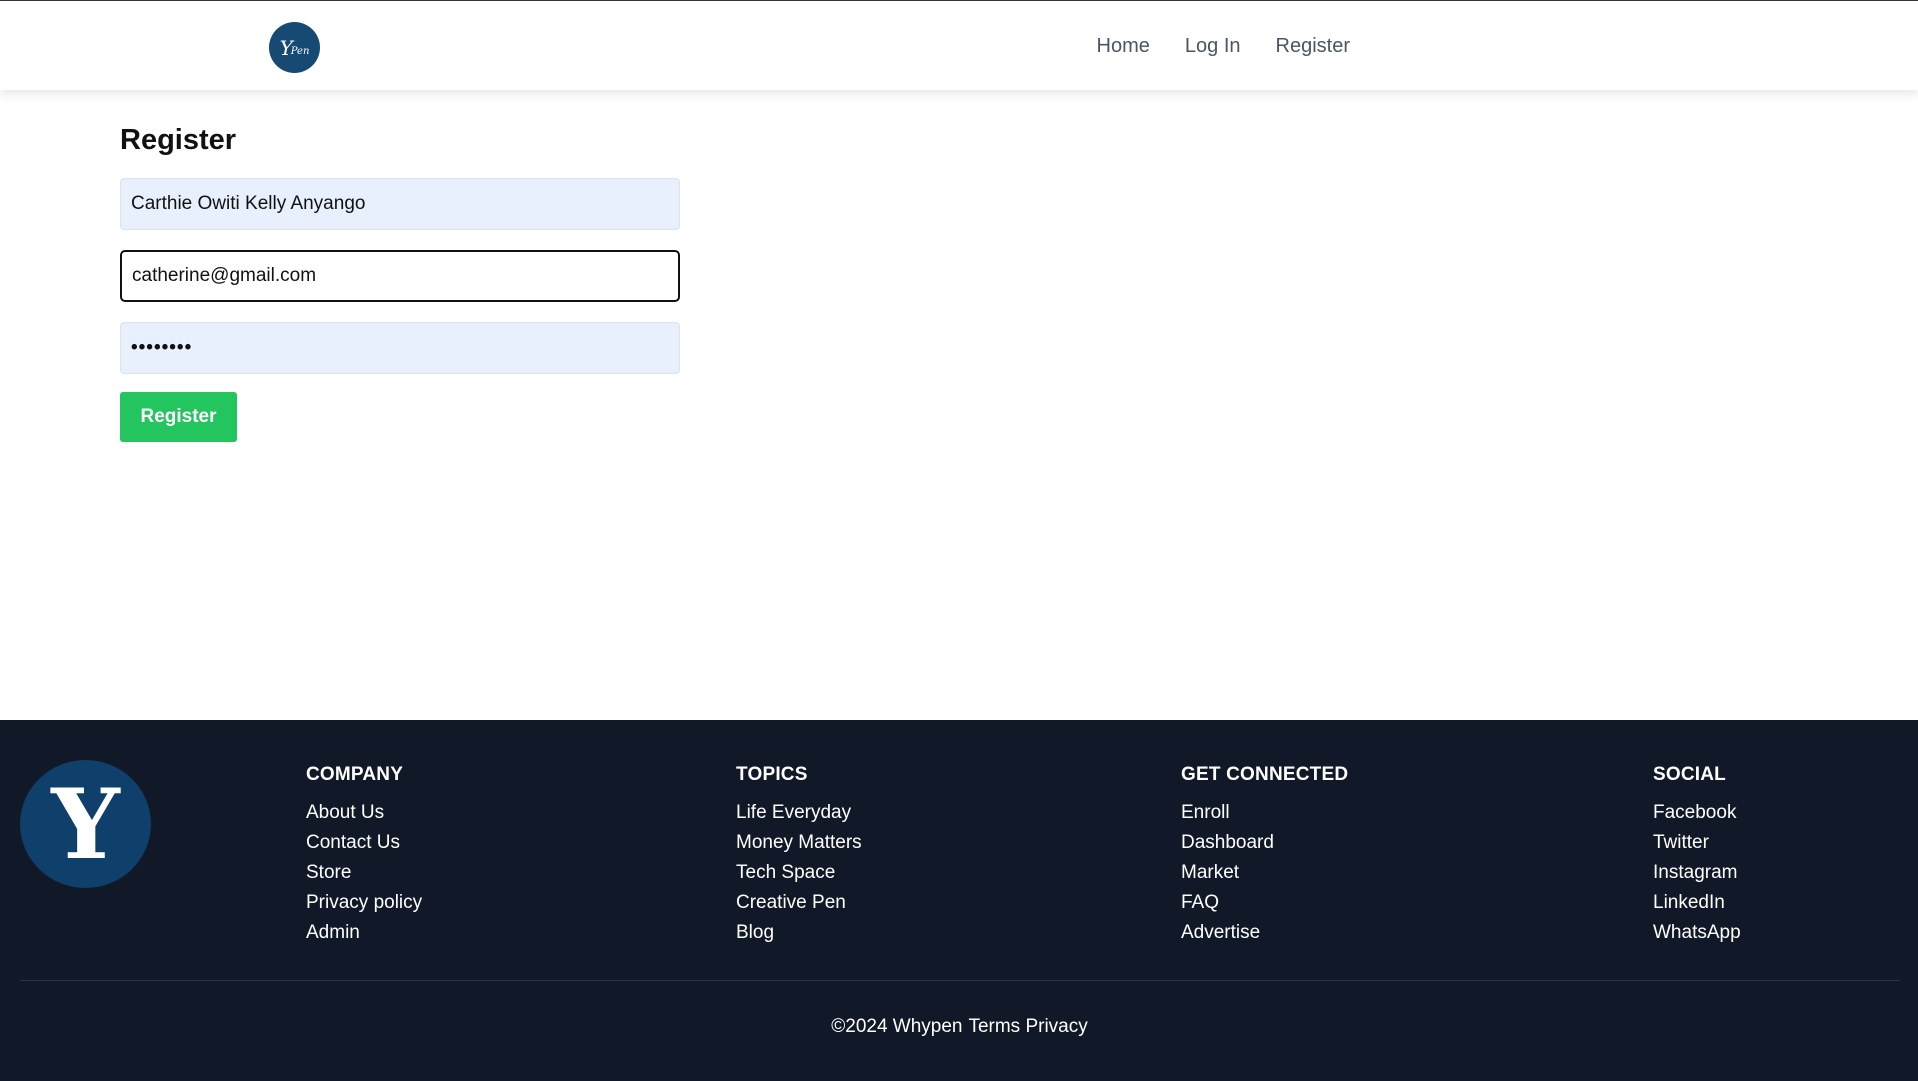 This screenshot has height=1081, width=1918. I want to click on footer-divider, so click(960, 980).